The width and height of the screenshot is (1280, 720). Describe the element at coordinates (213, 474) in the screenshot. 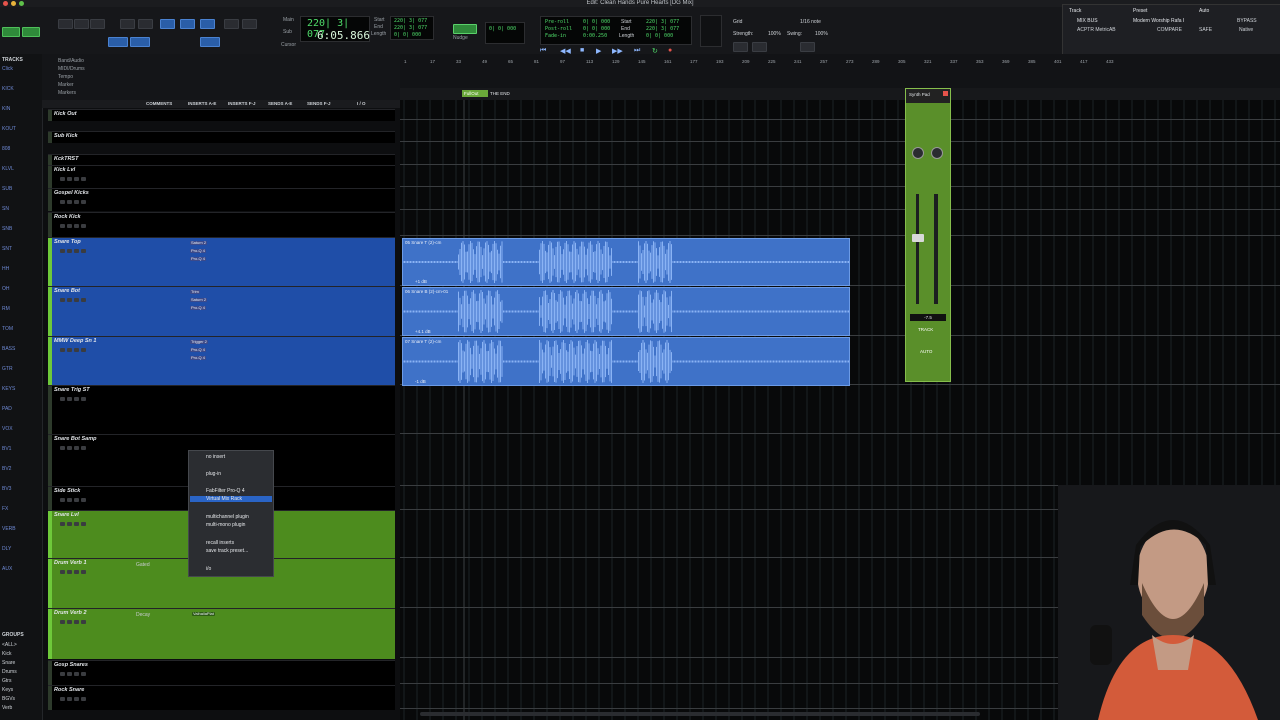

I see `menu-item-plugin: plug-in` at that location.